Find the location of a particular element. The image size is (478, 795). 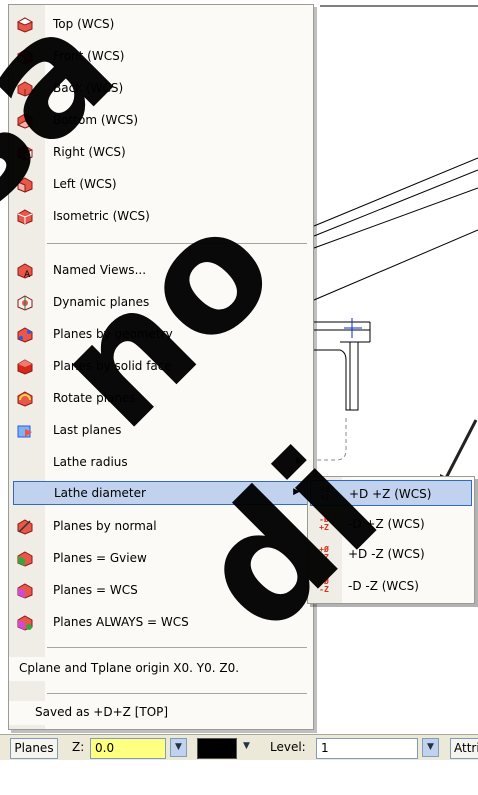

menu-item-lathe-diameter: Lathe diameter ▶ is located at coordinates (162, 493).